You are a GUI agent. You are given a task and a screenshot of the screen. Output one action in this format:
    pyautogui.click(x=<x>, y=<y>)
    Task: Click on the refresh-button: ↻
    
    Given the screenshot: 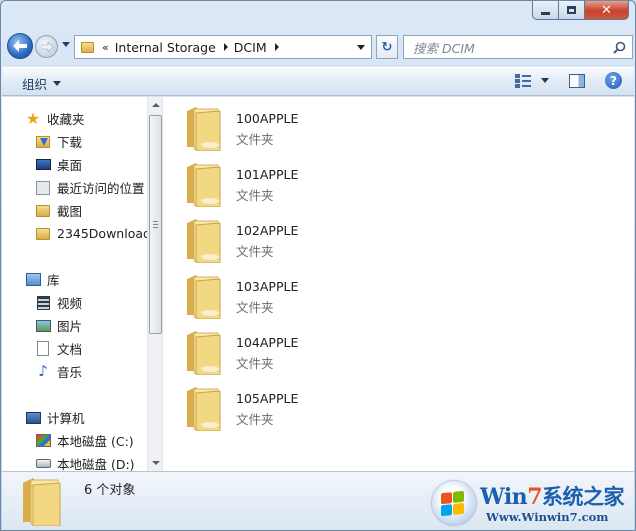 What is the action you would take?
    pyautogui.click(x=387, y=47)
    